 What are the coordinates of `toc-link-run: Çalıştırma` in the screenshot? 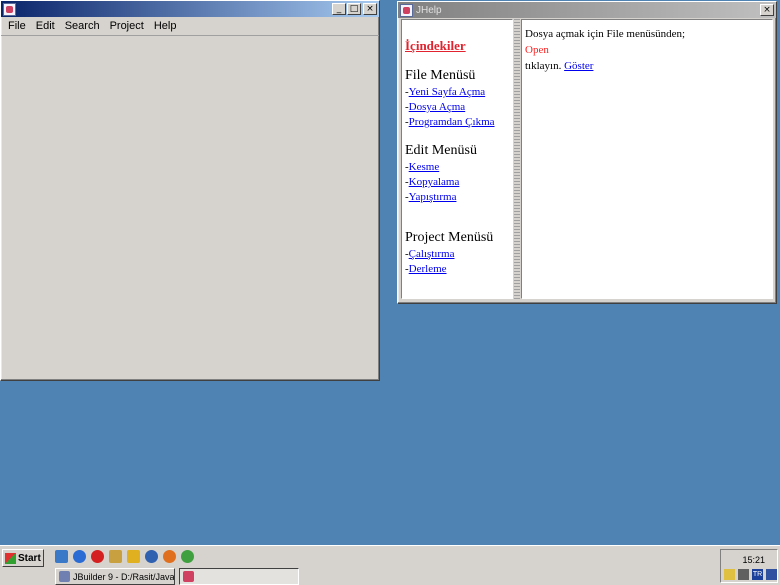 It's located at (432, 254).